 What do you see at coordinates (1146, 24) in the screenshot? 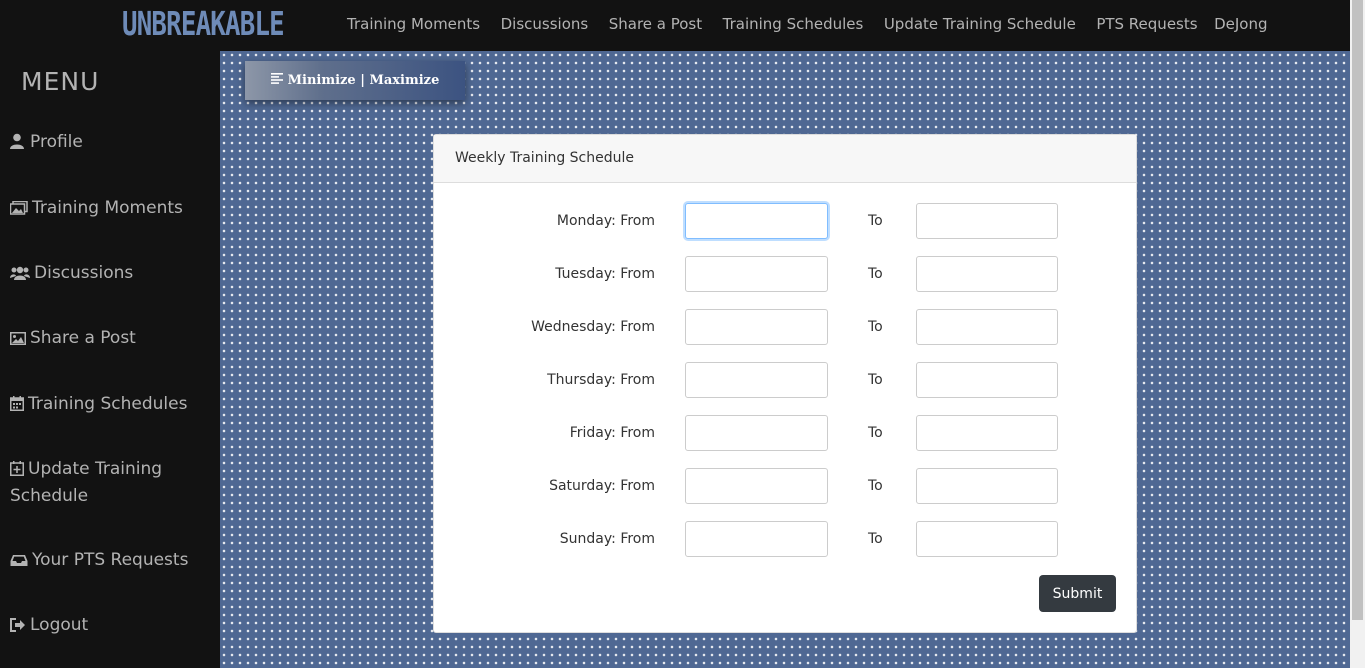
I see `topnav-pts-requests: PTS Requests` at bounding box center [1146, 24].